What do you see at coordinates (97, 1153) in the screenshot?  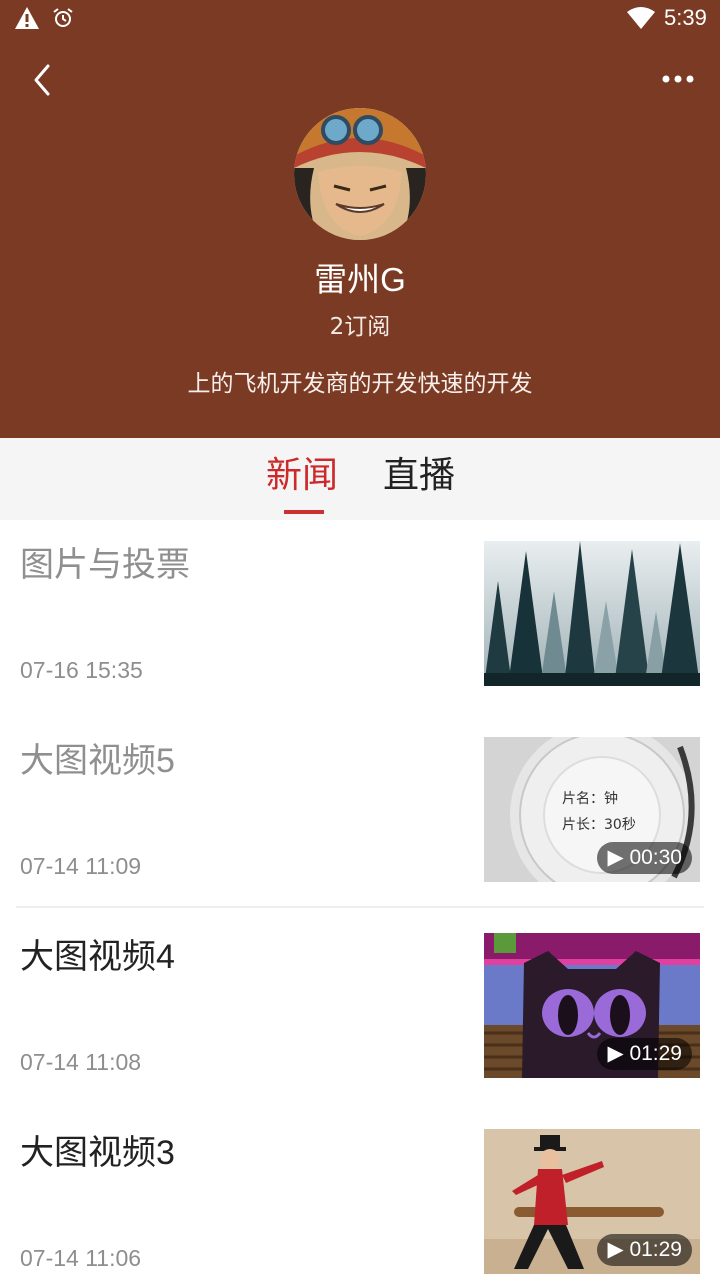 I see `article-title: 大图视频3` at bounding box center [97, 1153].